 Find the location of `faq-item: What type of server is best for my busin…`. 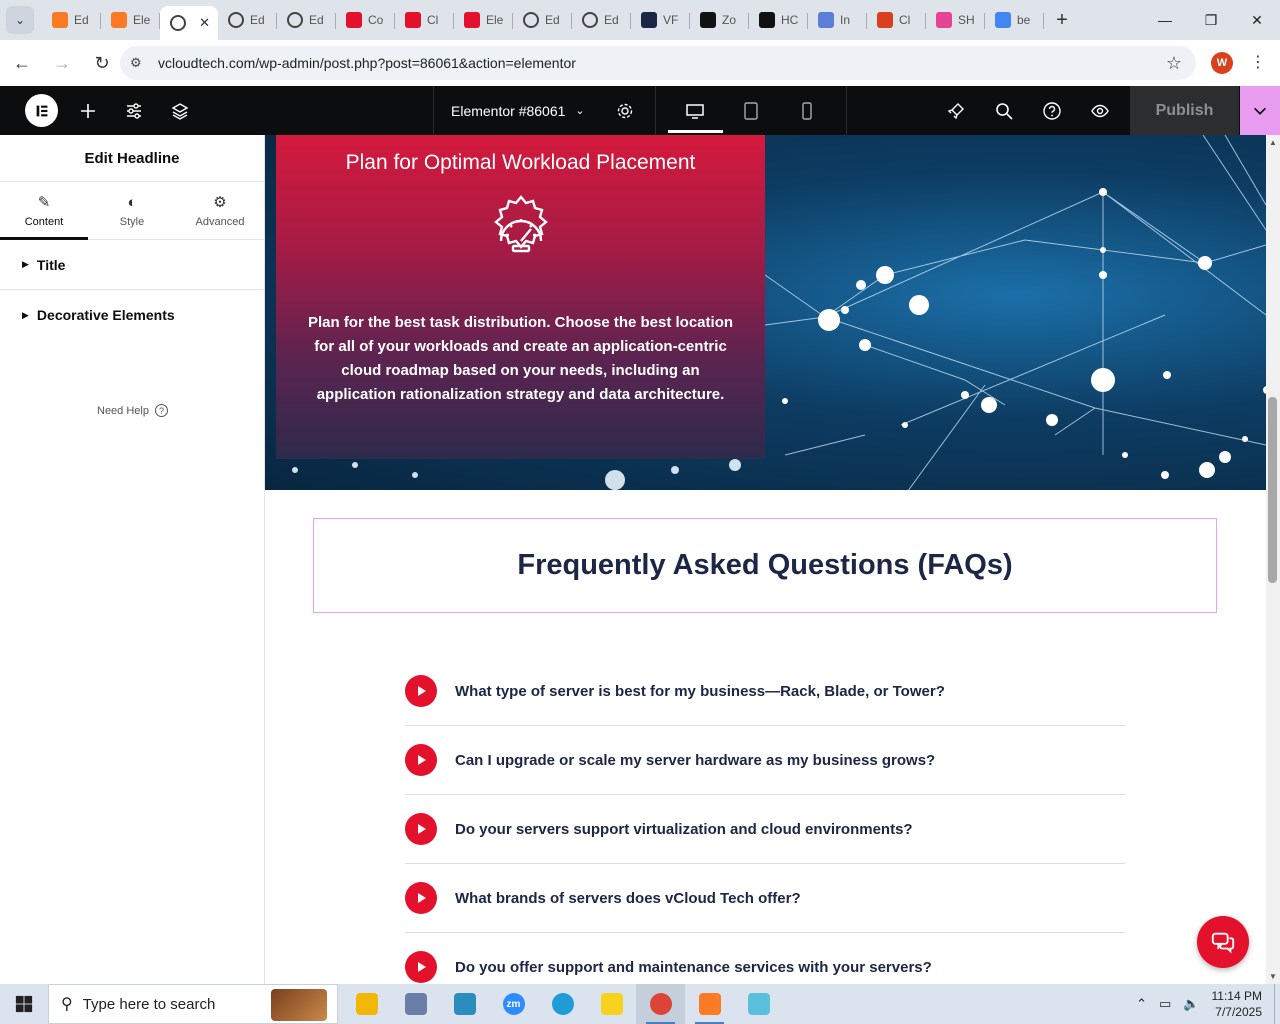

faq-item: What type of server is best for my busin… is located at coordinates (765, 691).